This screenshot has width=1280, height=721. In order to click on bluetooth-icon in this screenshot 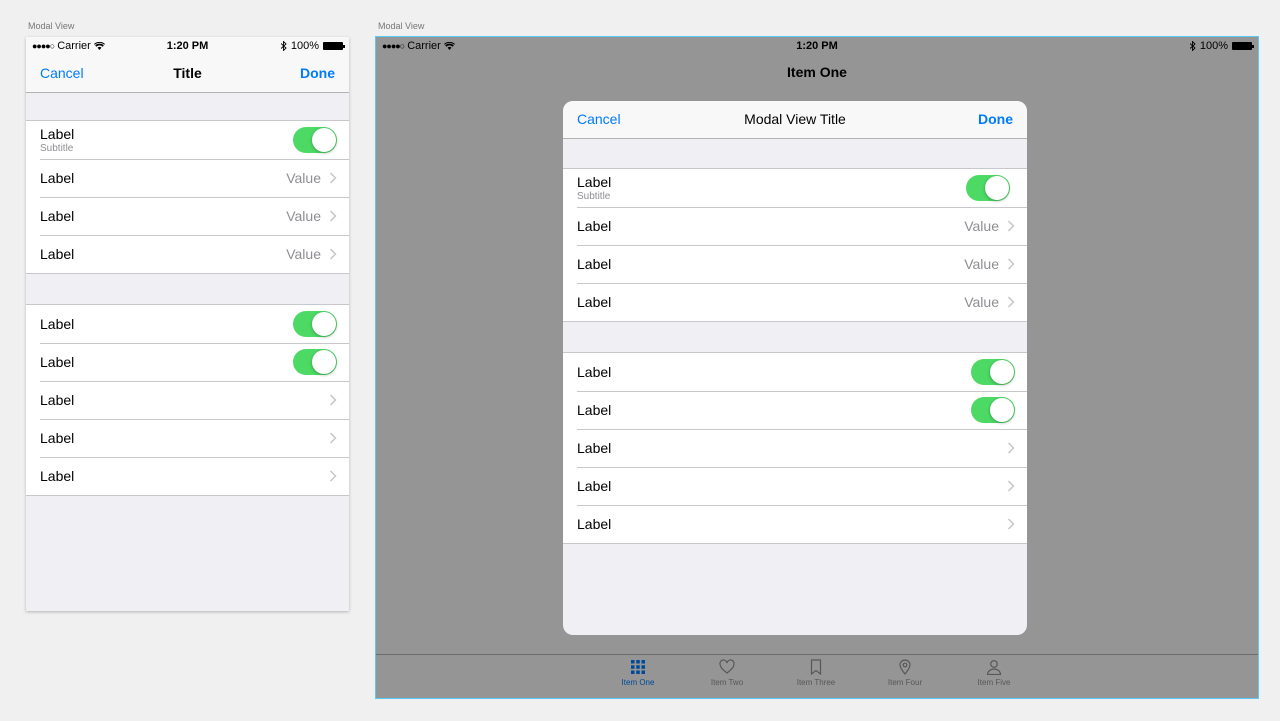, I will do `click(283, 46)`.